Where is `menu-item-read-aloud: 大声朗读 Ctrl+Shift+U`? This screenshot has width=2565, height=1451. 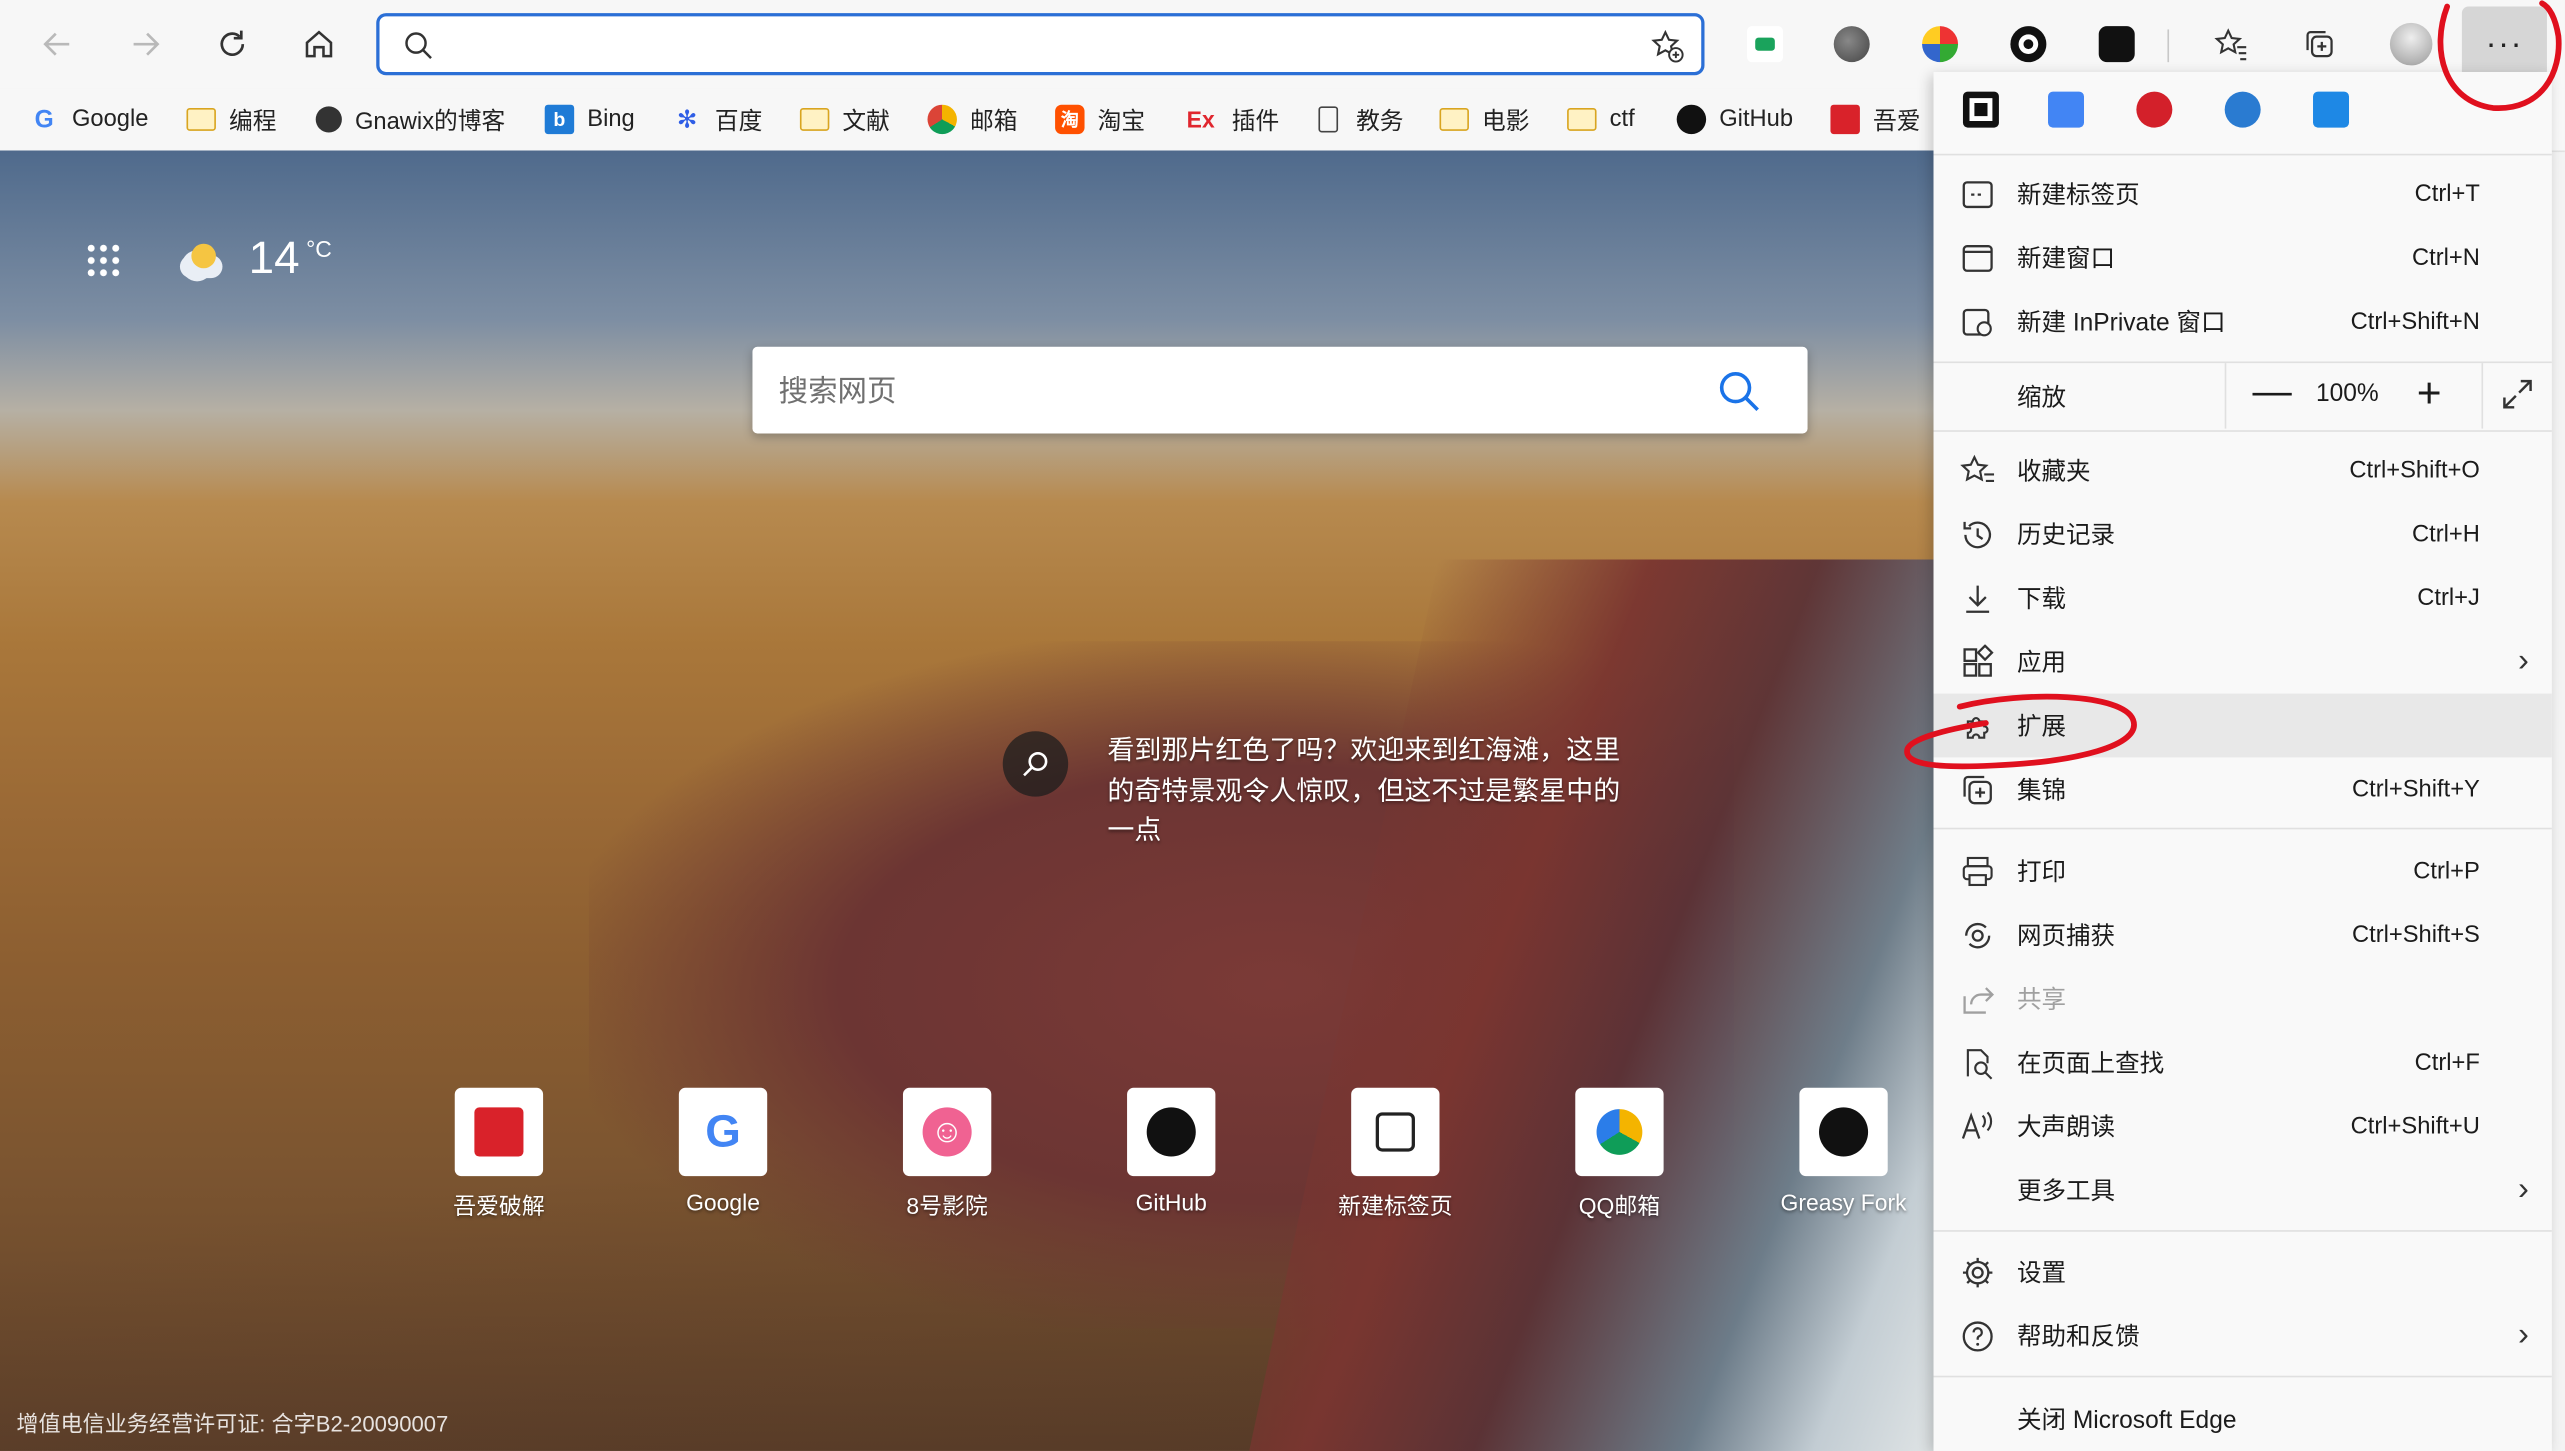
menu-item-read-aloud: 大声朗读 Ctrl+Shift+U is located at coordinates (2243, 1126).